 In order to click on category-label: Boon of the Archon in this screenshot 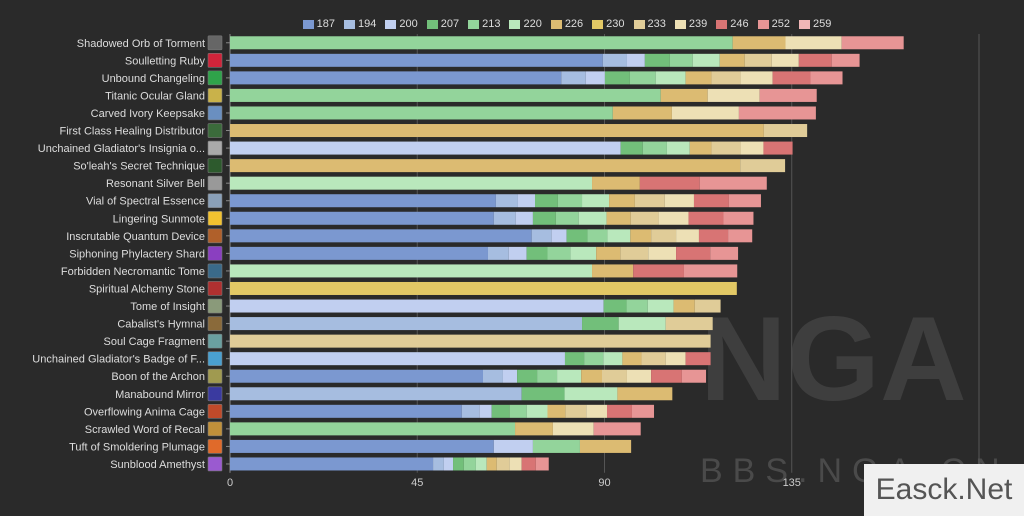, I will do `click(158, 377)`.